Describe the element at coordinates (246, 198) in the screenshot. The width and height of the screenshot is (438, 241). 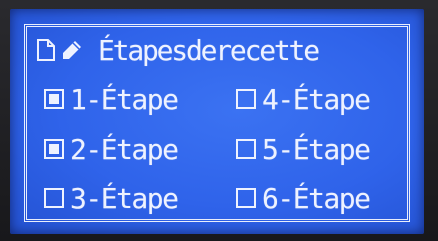
I see `step-6-checkbox` at that location.